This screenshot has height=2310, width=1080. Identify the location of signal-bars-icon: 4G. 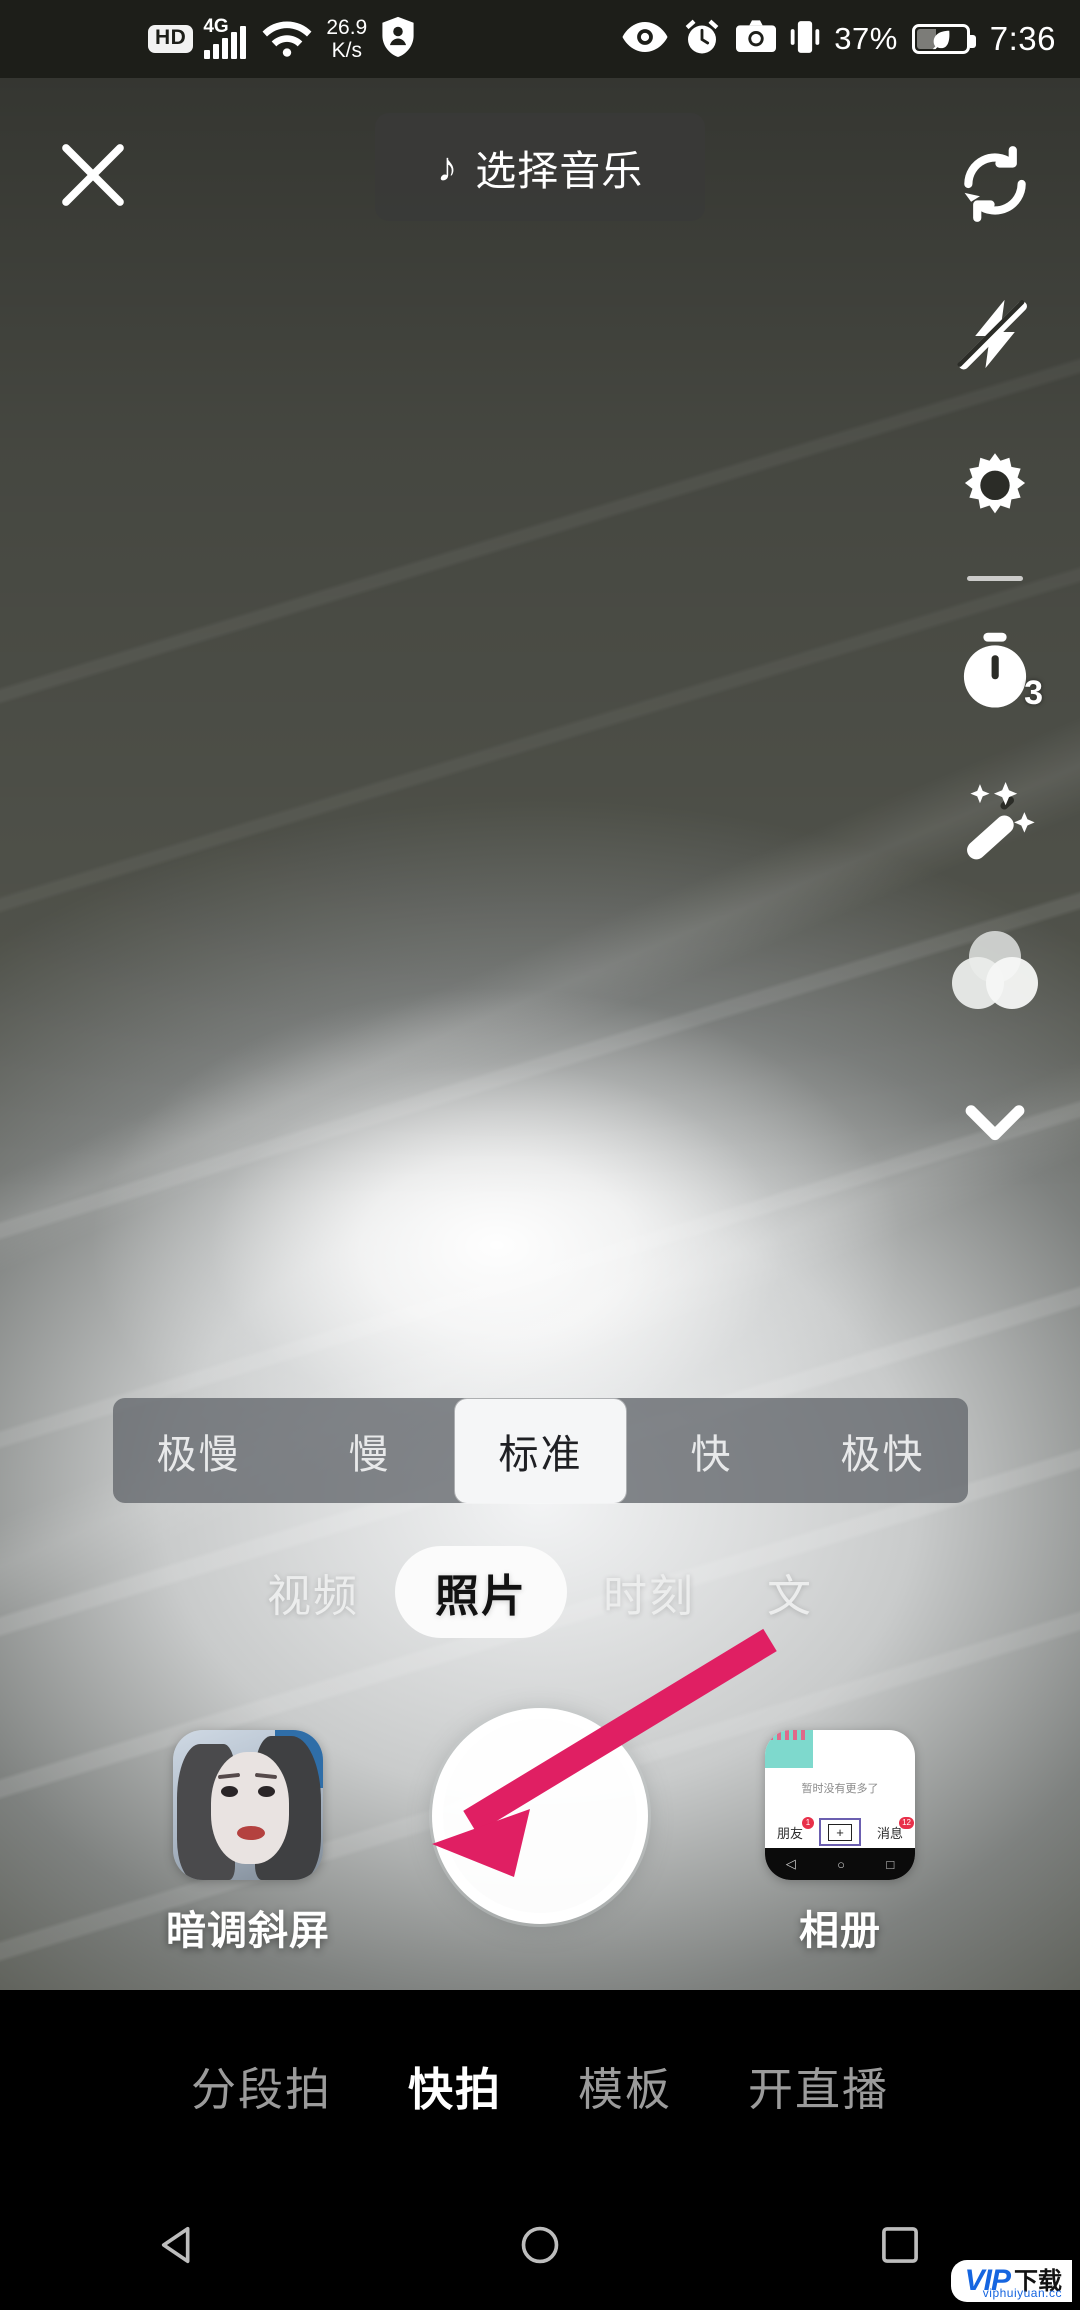
(225, 37).